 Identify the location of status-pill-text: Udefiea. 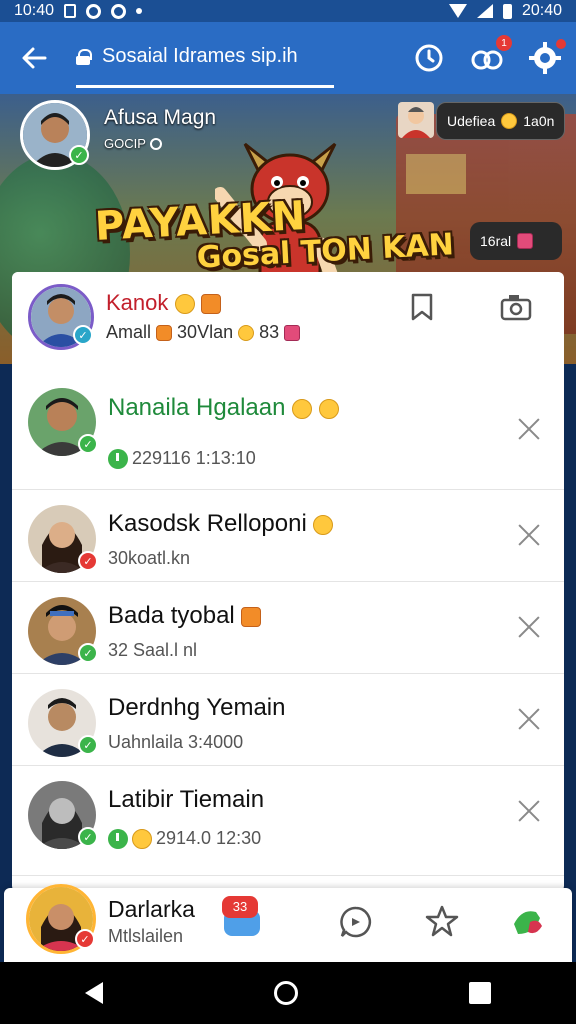
(471, 121).